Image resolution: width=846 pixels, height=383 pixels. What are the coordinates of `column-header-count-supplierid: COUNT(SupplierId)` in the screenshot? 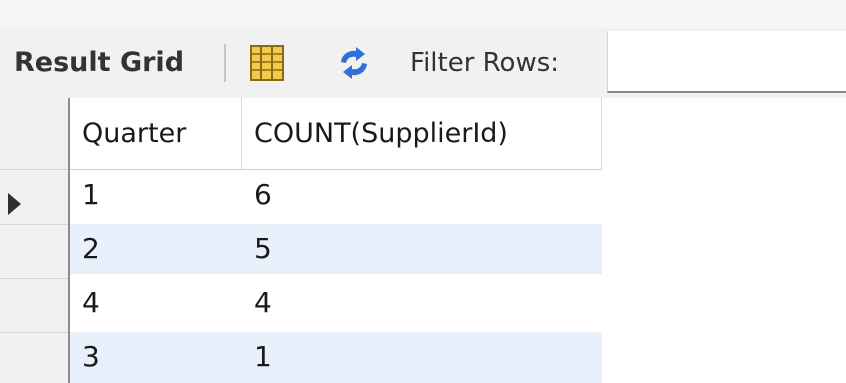 It's located at (422, 134).